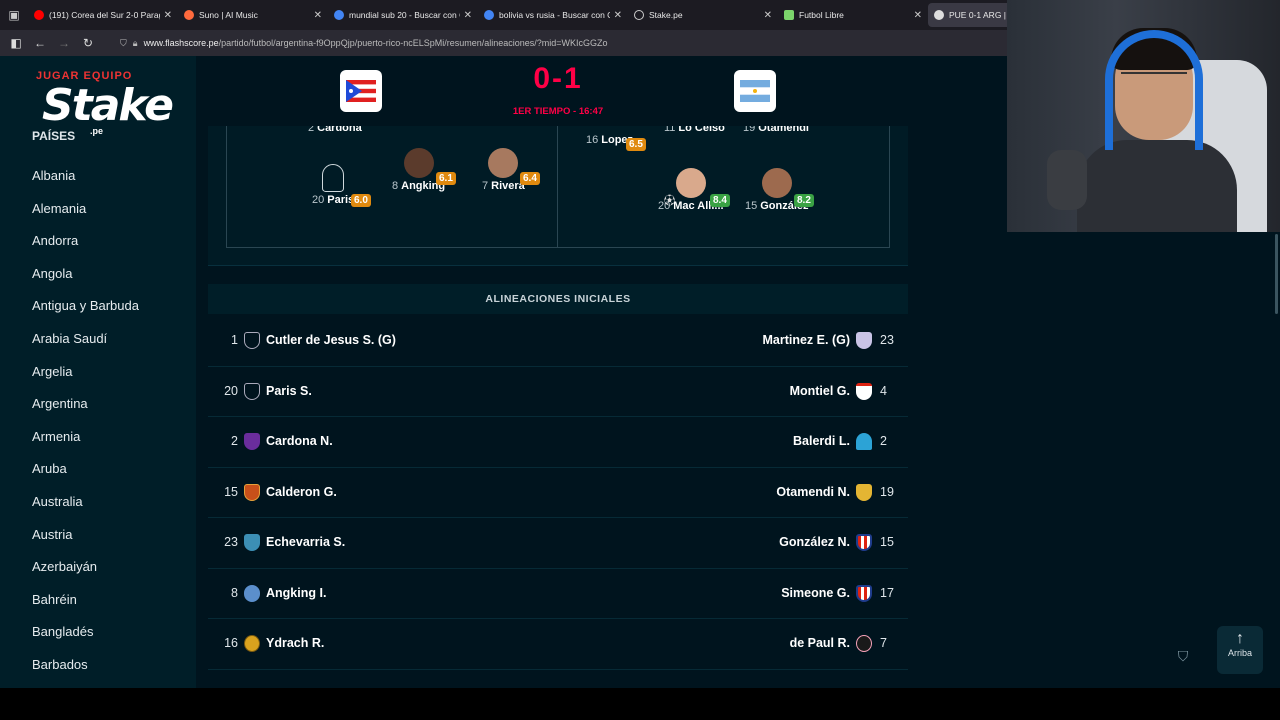 Image resolution: width=1280 pixels, height=720 pixels. Describe the element at coordinates (887, 491) in the screenshot. I see `away-player-number: 19` at that location.